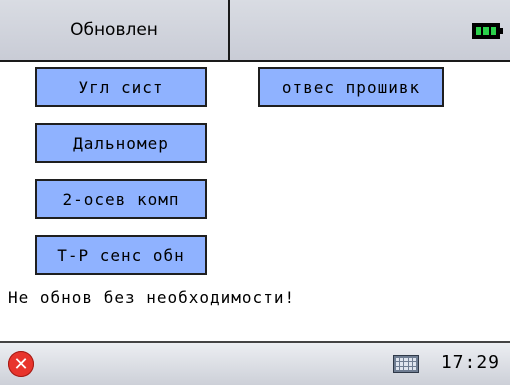 The height and width of the screenshot is (385, 510). What do you see at coordinates (121, 255) in the screenshot?
I see `tp-sensor-update-button: T-P сенс обн` at bounding box center [121, 255].